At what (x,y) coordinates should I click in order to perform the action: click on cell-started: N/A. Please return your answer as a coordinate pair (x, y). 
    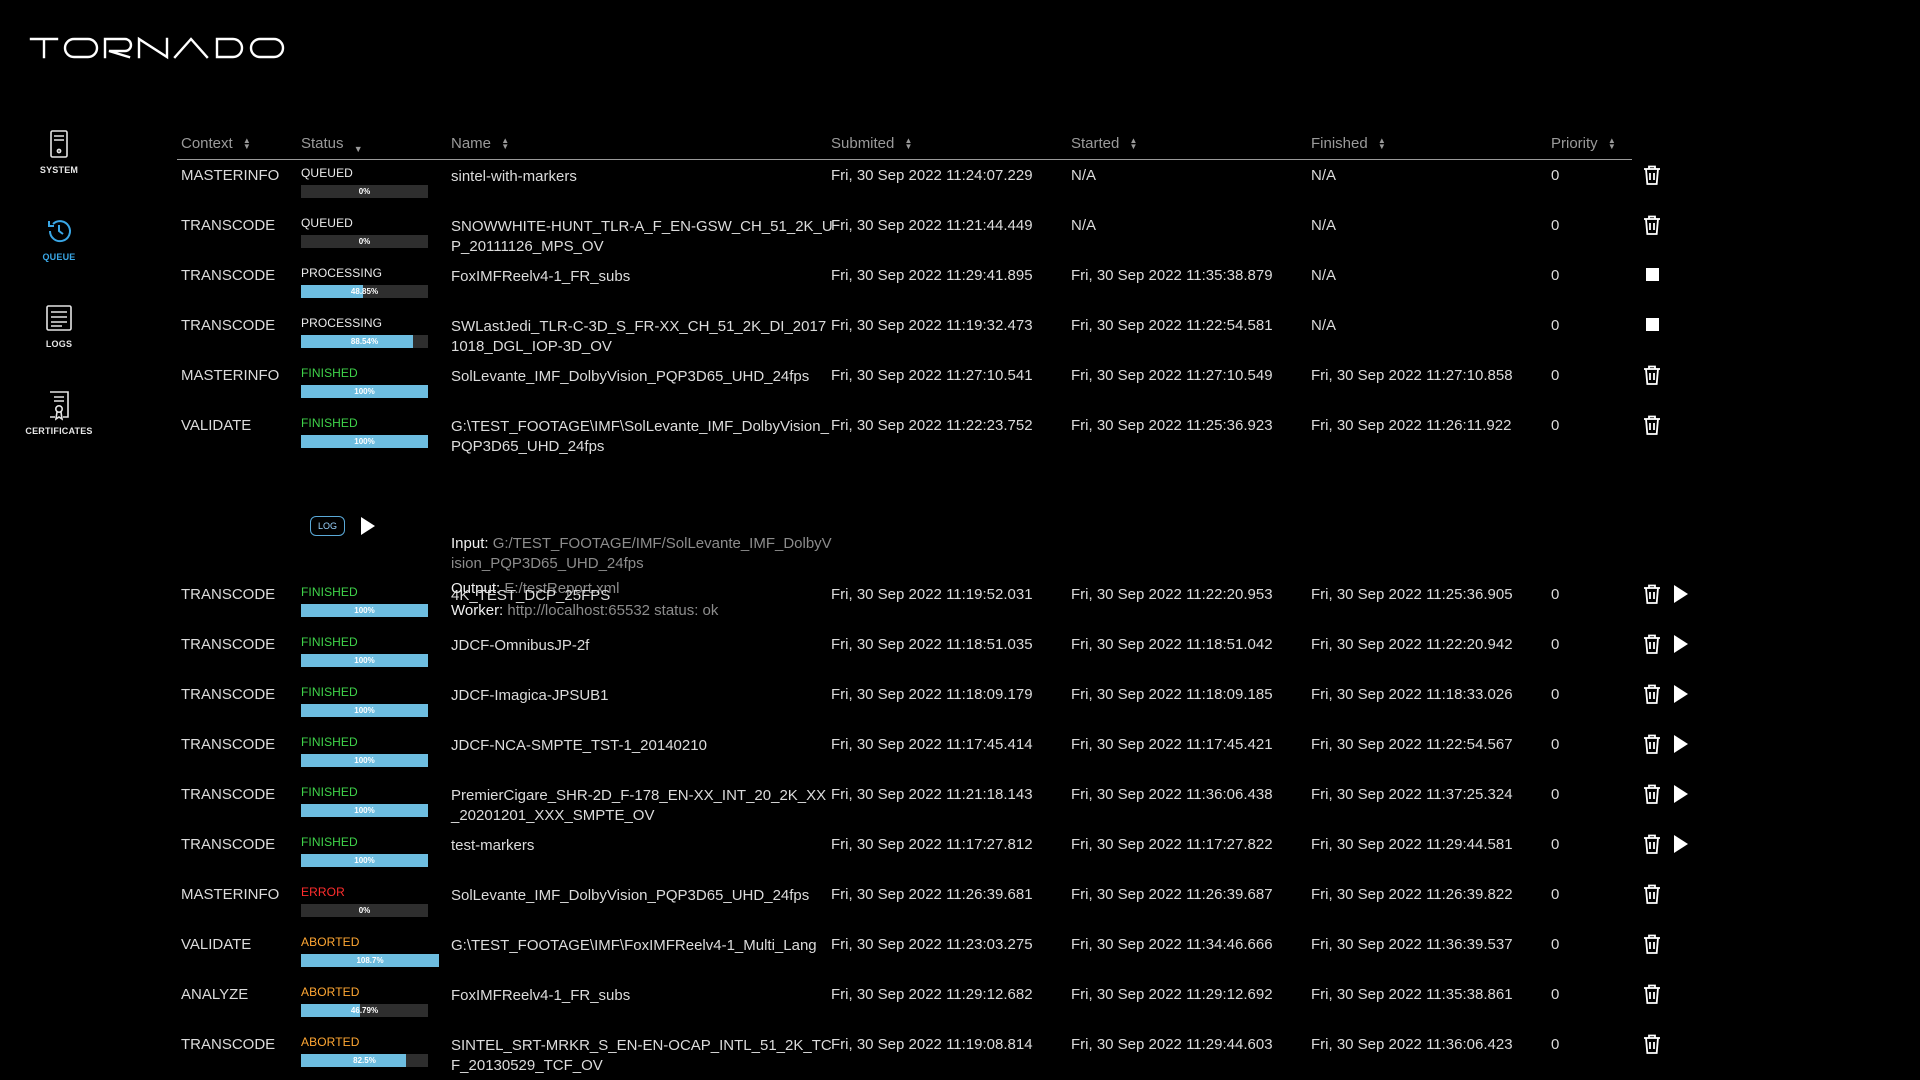
    Looking at the image, I should click on (1084, 175).